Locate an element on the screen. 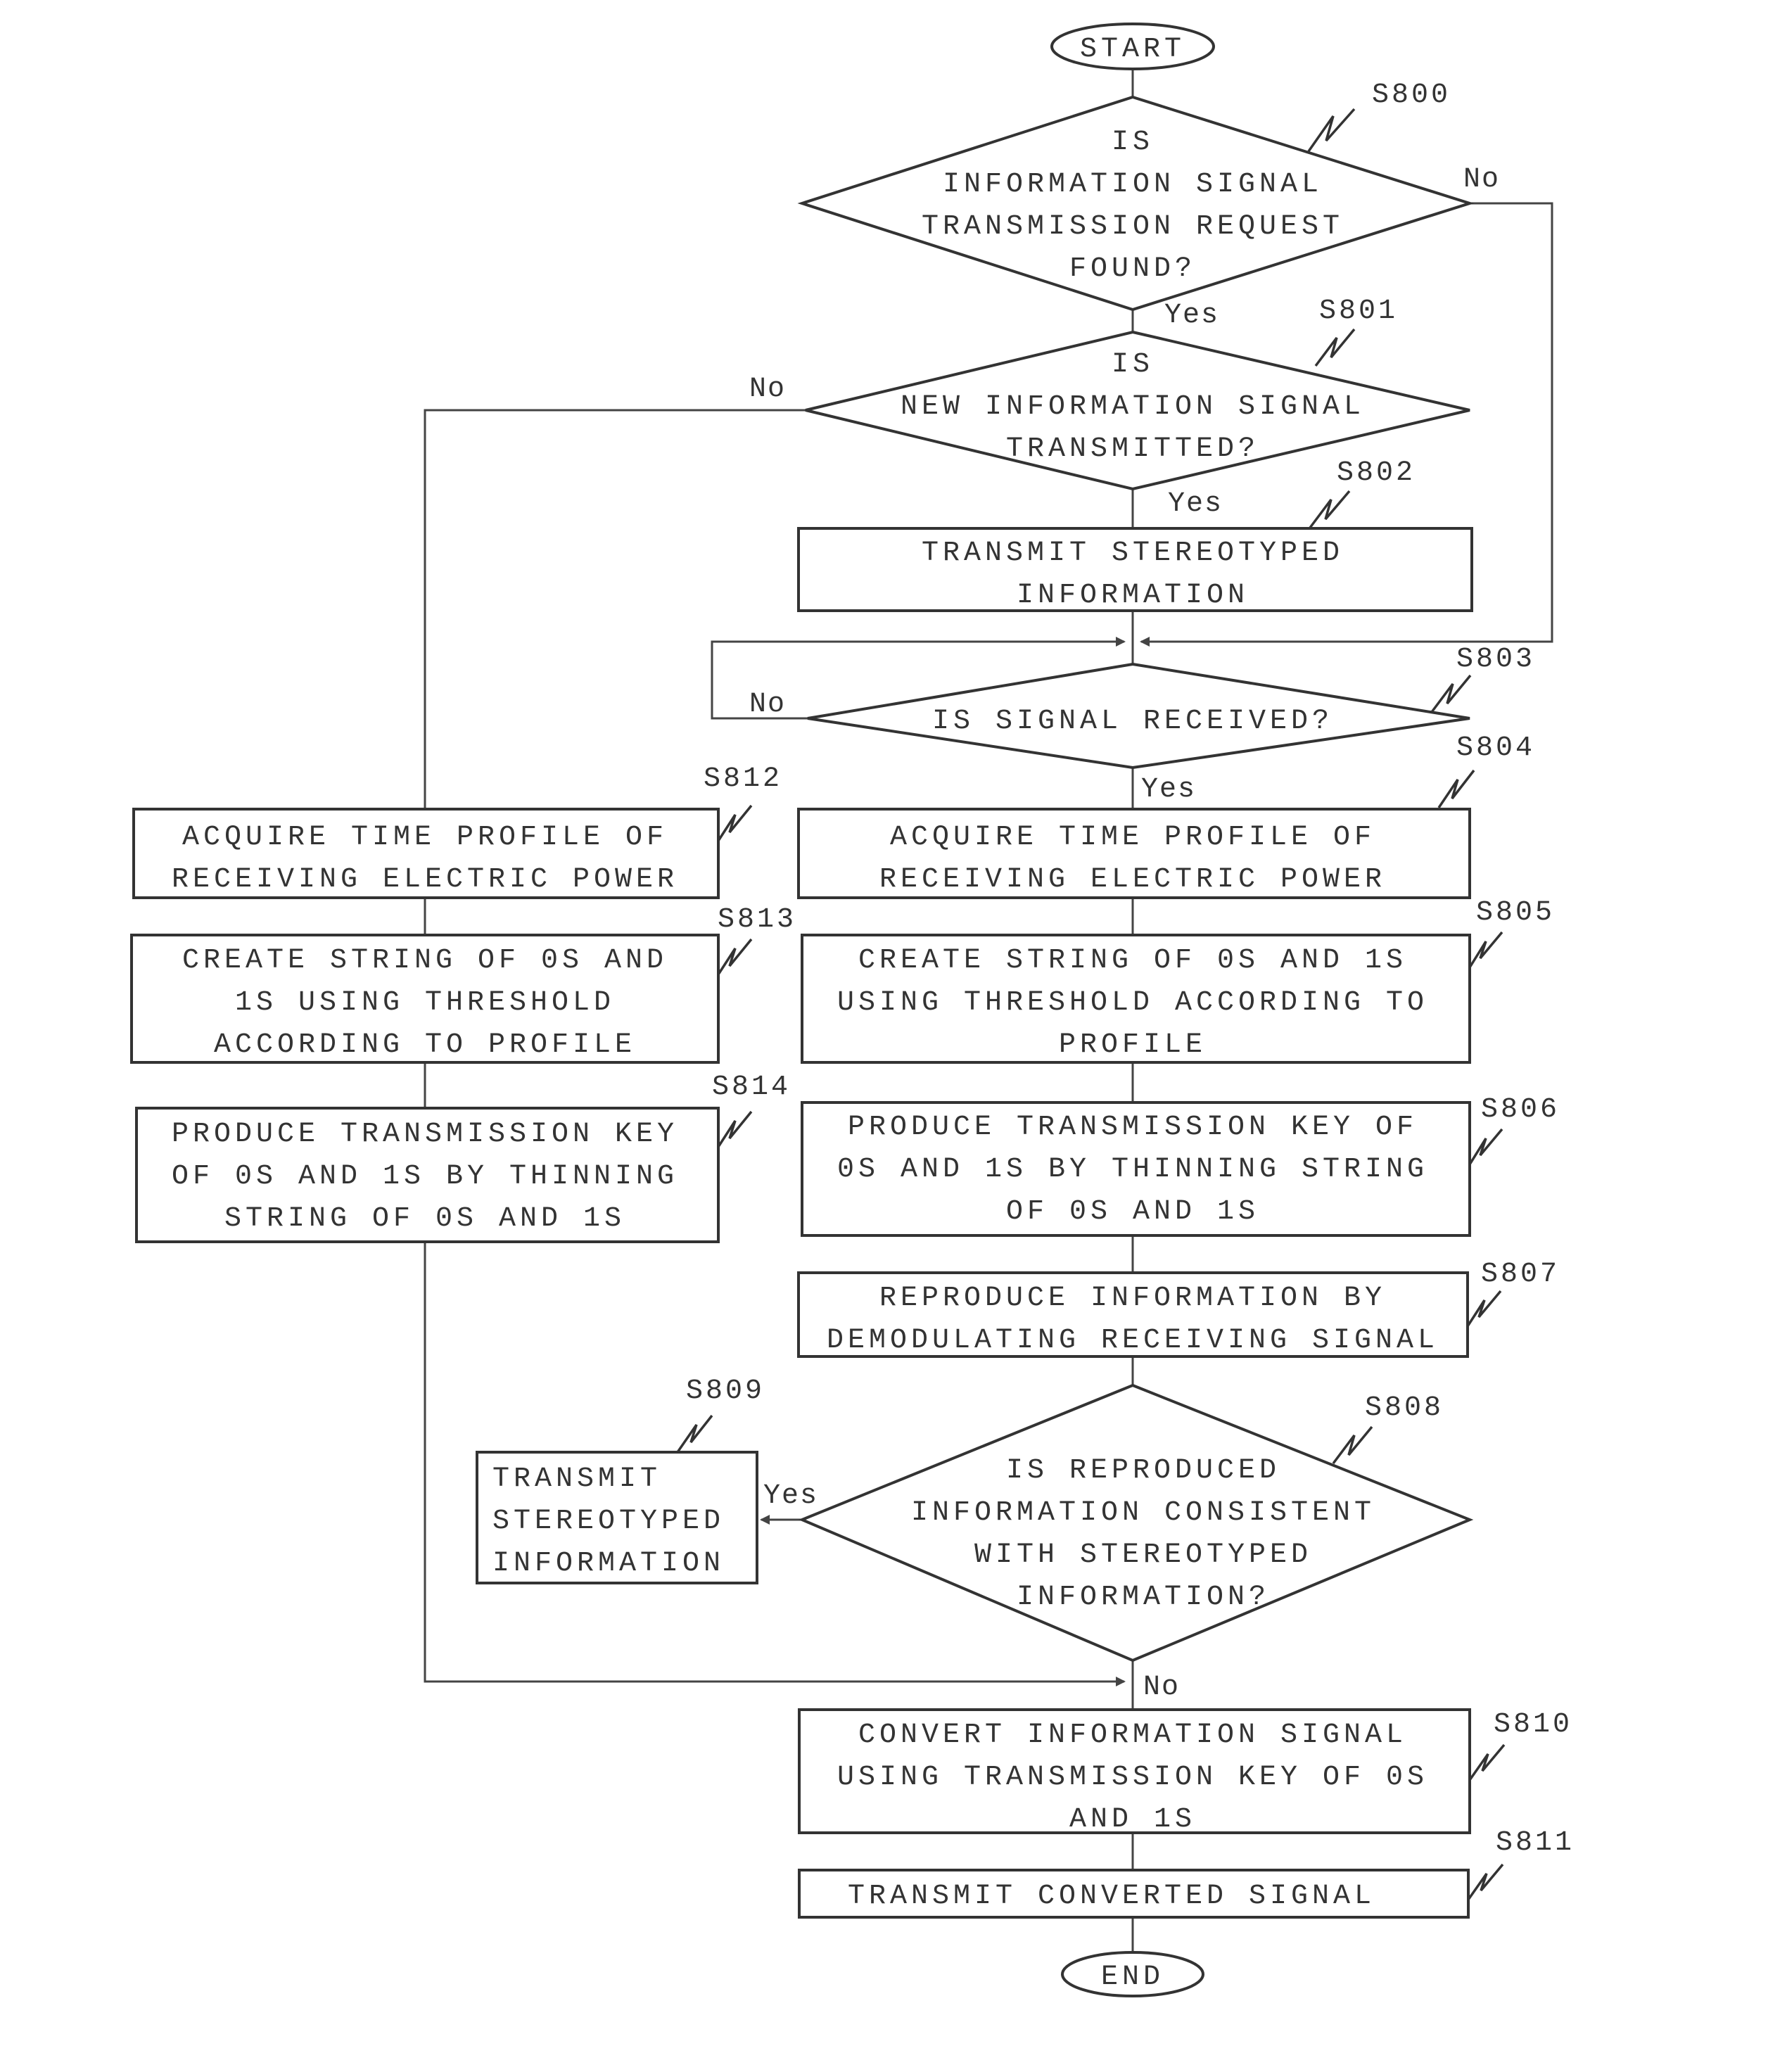 This screenshot has height=2072, width=1787. s805-line: CREATE STRING OF 0S AND 1S is located at coordinates (1132, 961).